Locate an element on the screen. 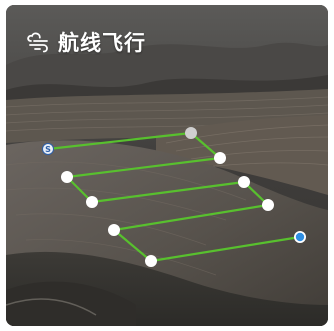  card-header: 航线飞行 is located at coordinates (86, 42).